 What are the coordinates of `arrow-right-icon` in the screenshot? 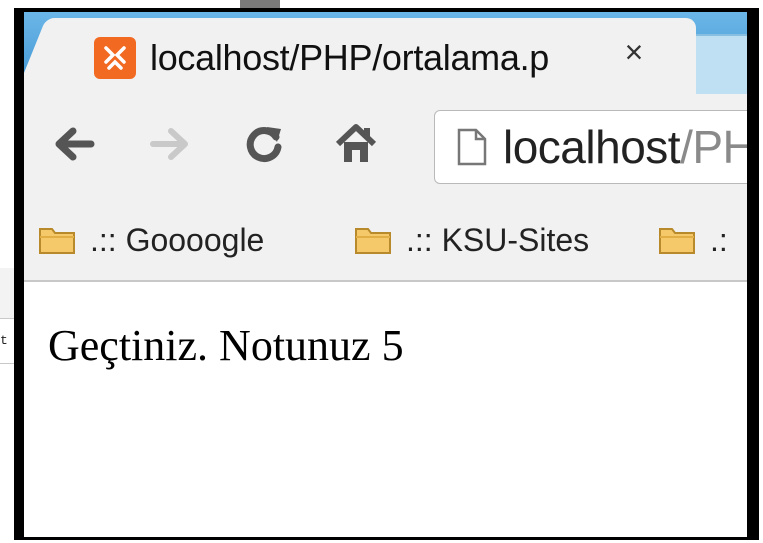 It's located at (169, 144).